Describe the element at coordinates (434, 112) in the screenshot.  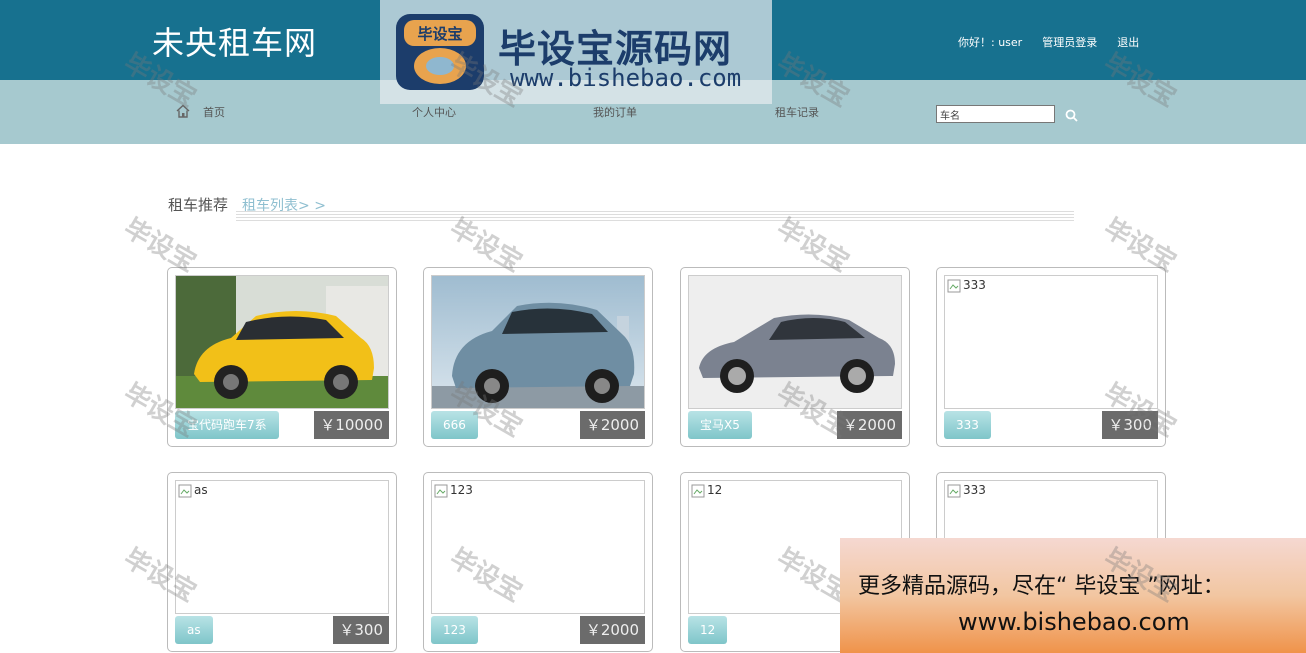
I see `nav-profile: 个人中心` at that location.